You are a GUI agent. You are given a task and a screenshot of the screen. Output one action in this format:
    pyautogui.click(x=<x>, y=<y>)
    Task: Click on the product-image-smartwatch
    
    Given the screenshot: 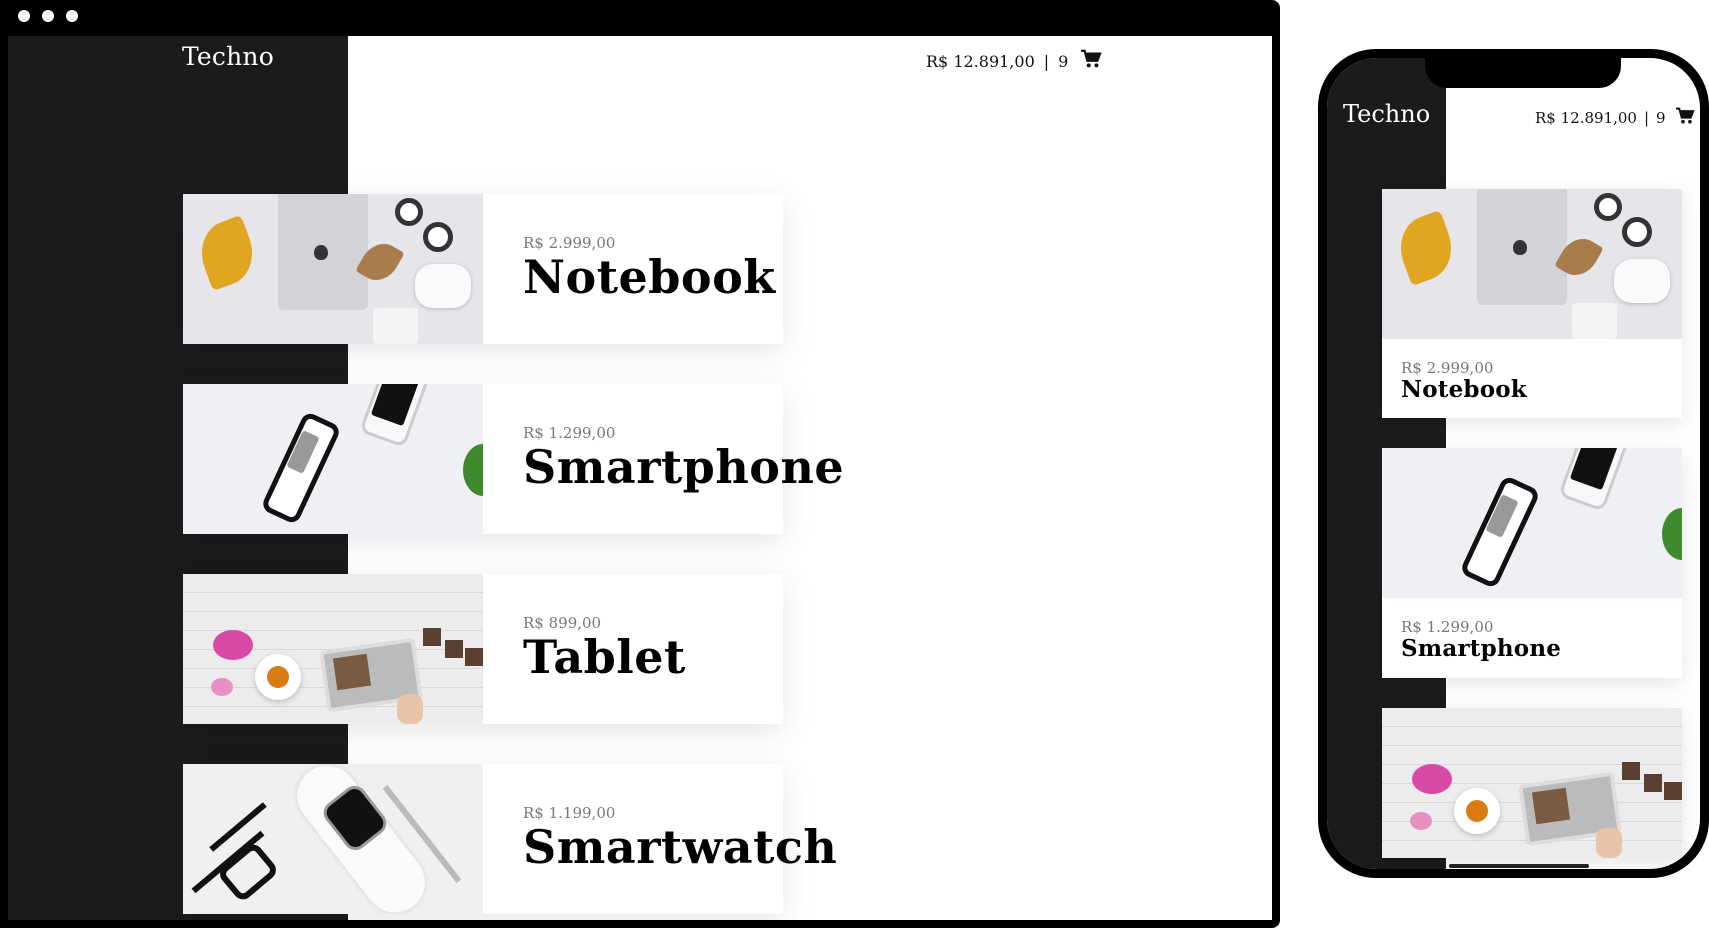 What is the action you would take?
    pyautogui.click(x=333, y=839)
    